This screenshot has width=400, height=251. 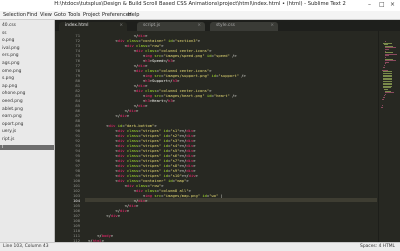 I want to click on tab-label: index.html, so click(x=77, y=25).